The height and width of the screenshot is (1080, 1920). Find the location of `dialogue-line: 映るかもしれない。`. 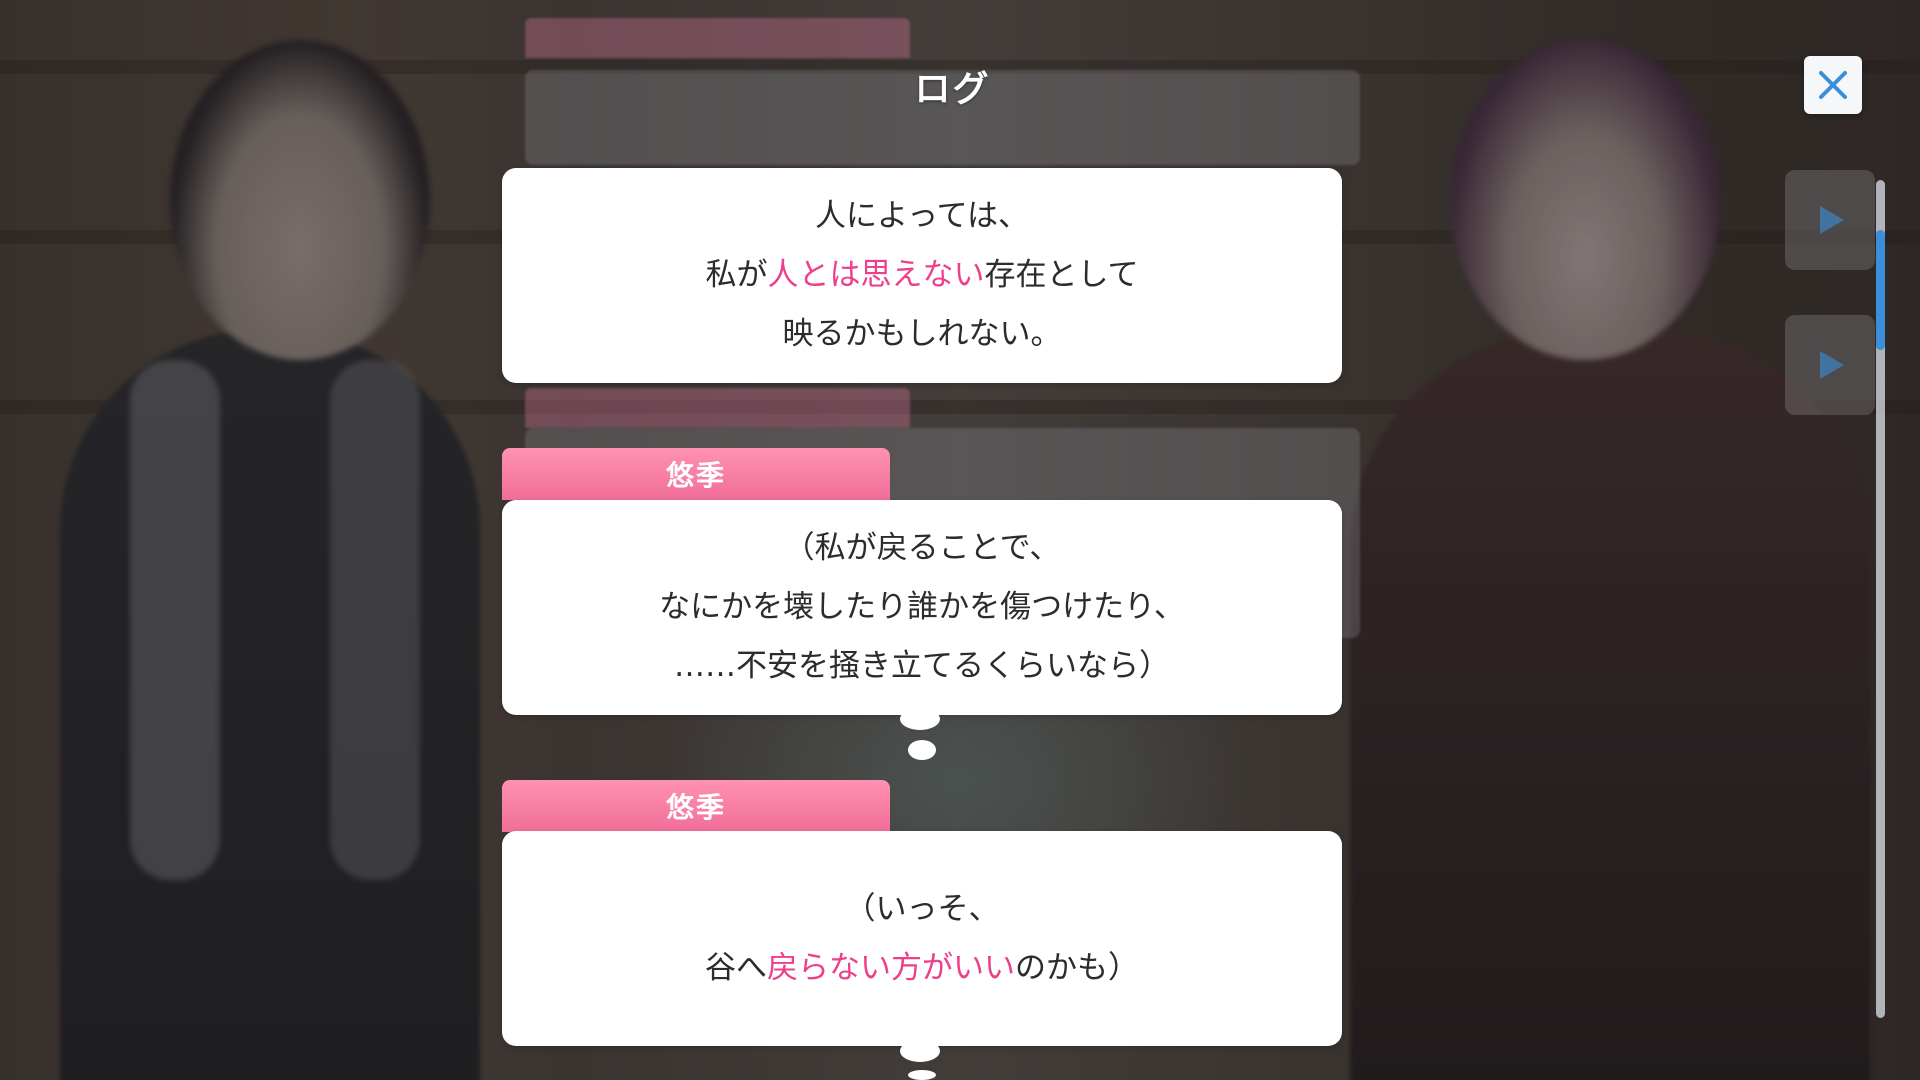

dialogue-line: 映るかもしれない。 is located at coordinates (922, 334).